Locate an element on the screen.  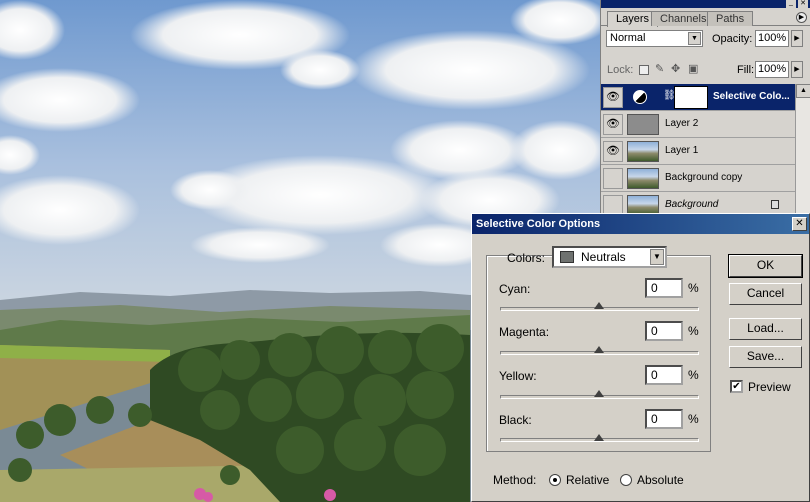
palette-tabs: Layers Channels Paths ▶ is located at coordinates (705, 17).